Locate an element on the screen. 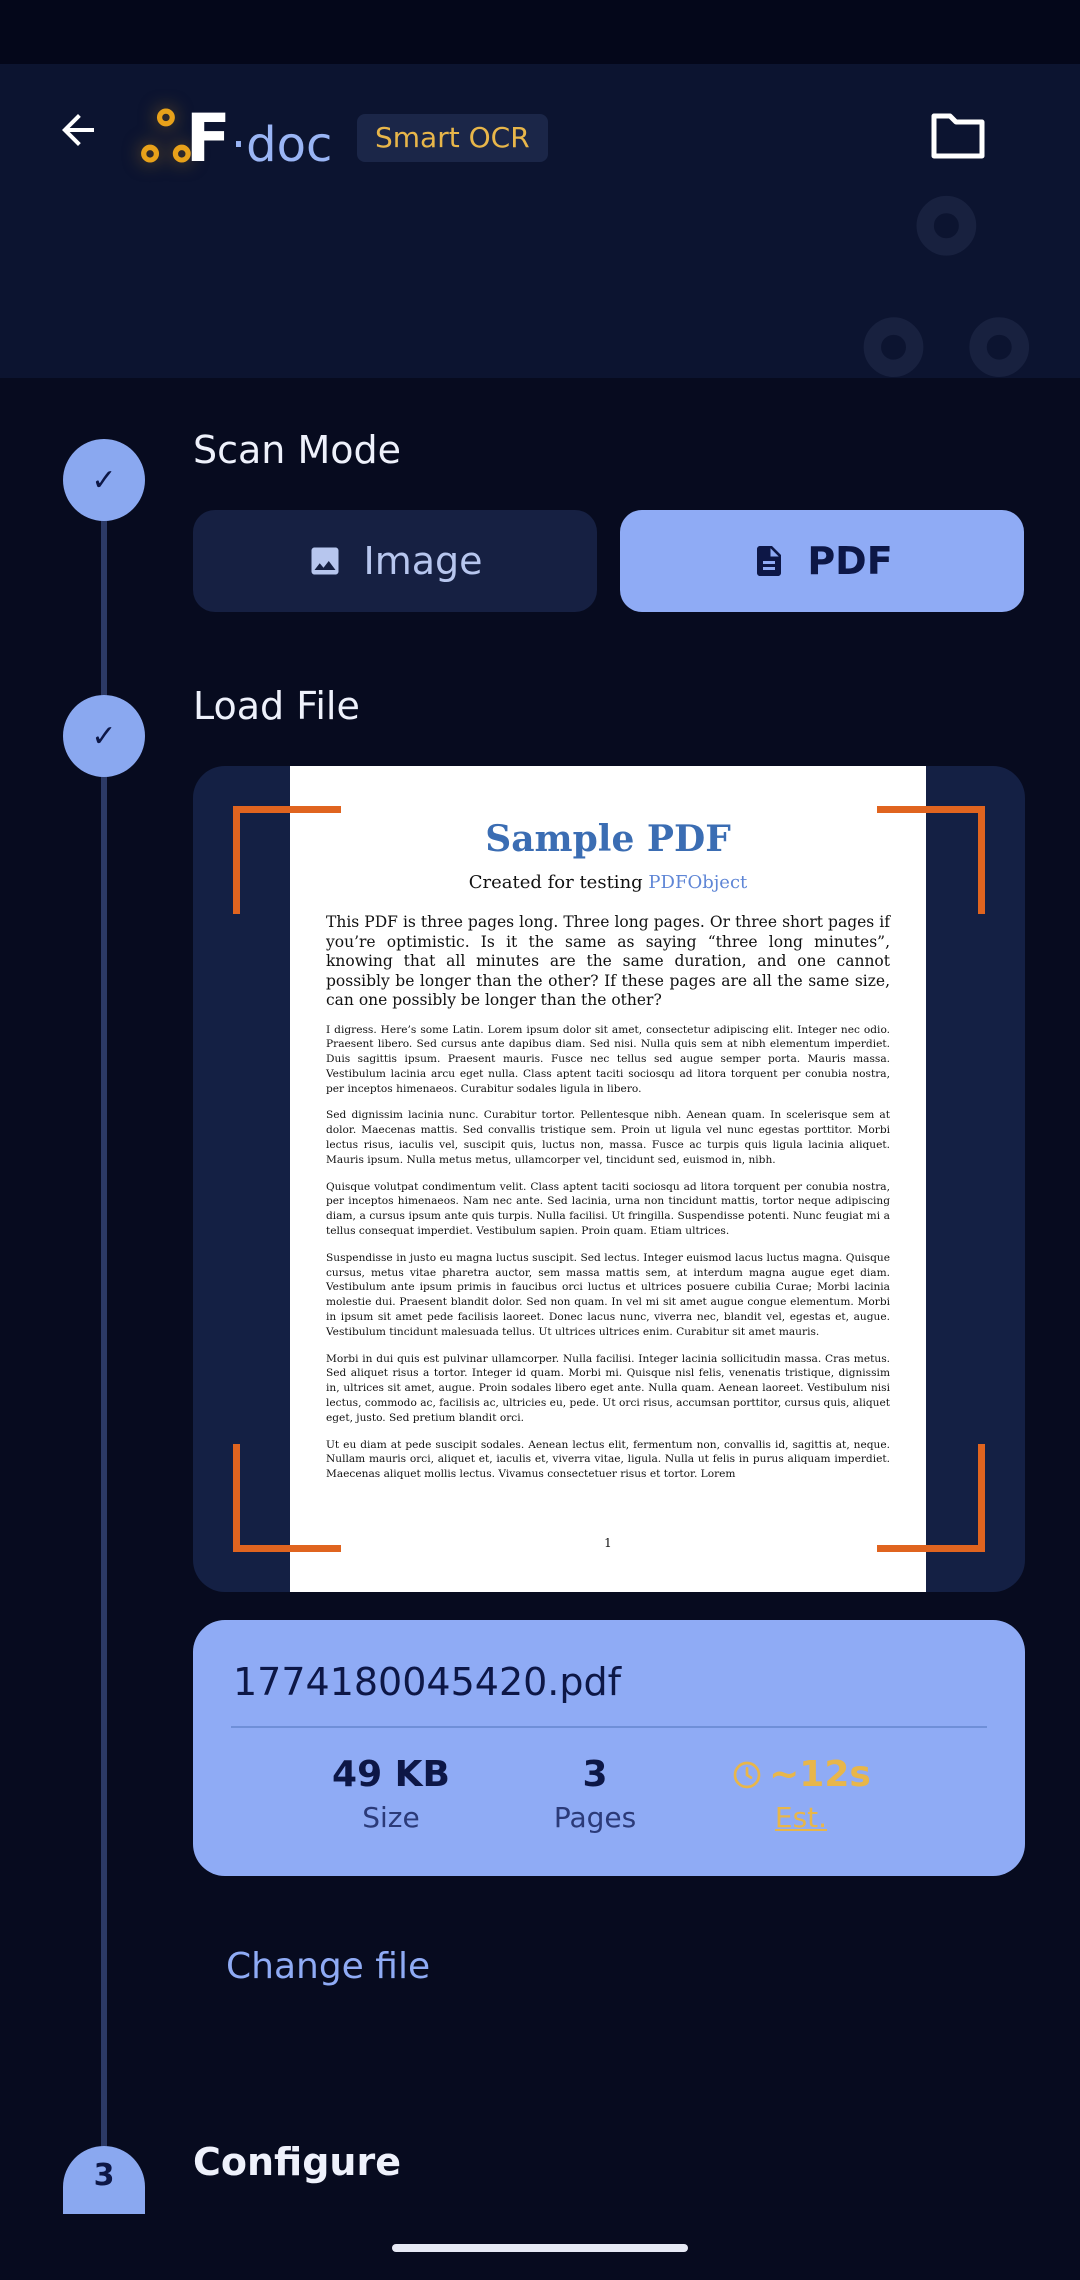  doc-page-number: 1 is located at coordinates (608, 1543).